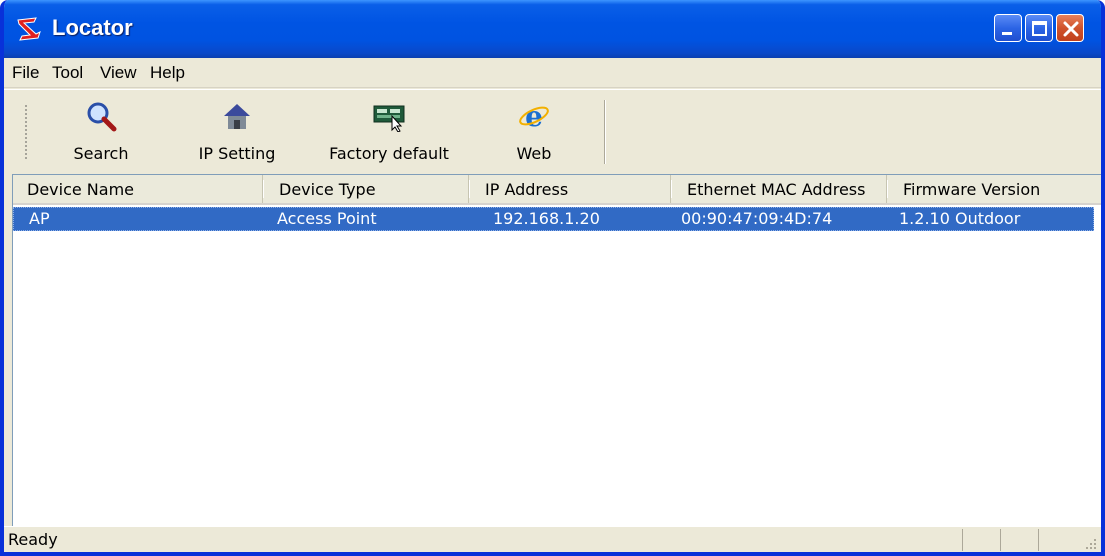 The image size is (1105, 556). What do you see at coordinates (1091, 544) in the screenshot?
I see `resize-grip-icon` at bounding box center [1091, 544].